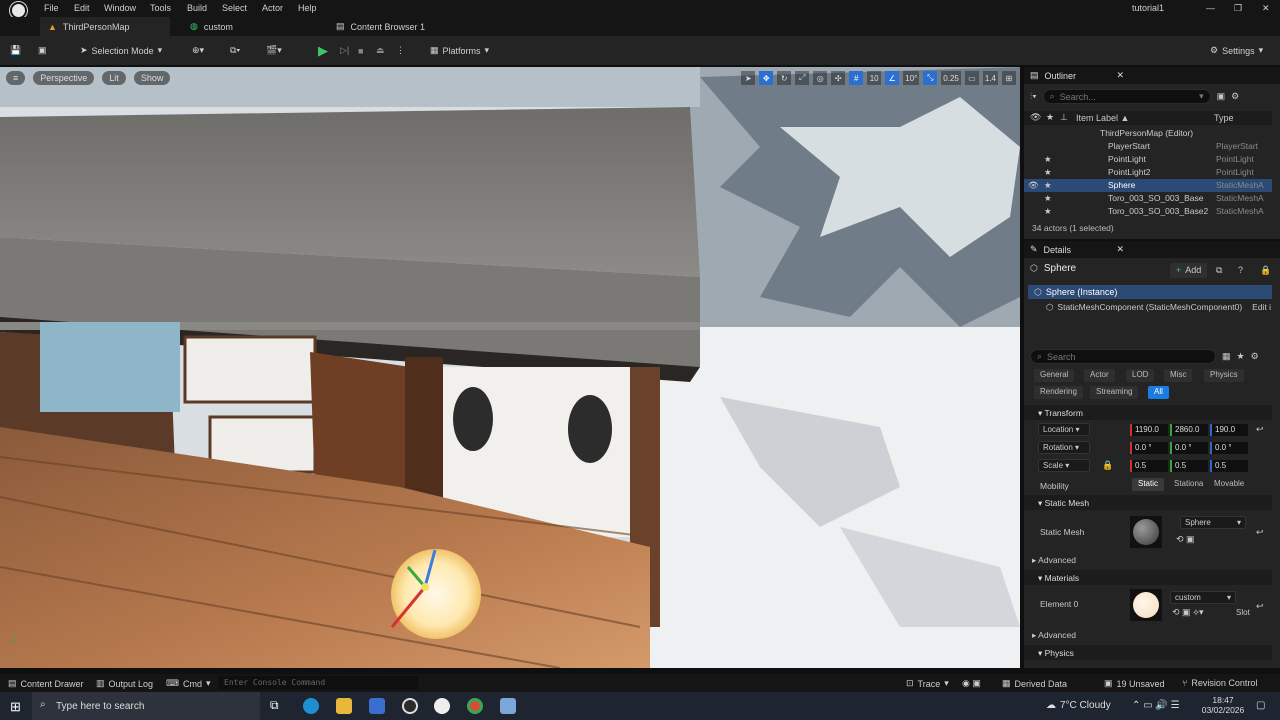 This screenshot has width=1280, height=720. I want to click on rotation-x: 0.0 °, so click(1149, 448).